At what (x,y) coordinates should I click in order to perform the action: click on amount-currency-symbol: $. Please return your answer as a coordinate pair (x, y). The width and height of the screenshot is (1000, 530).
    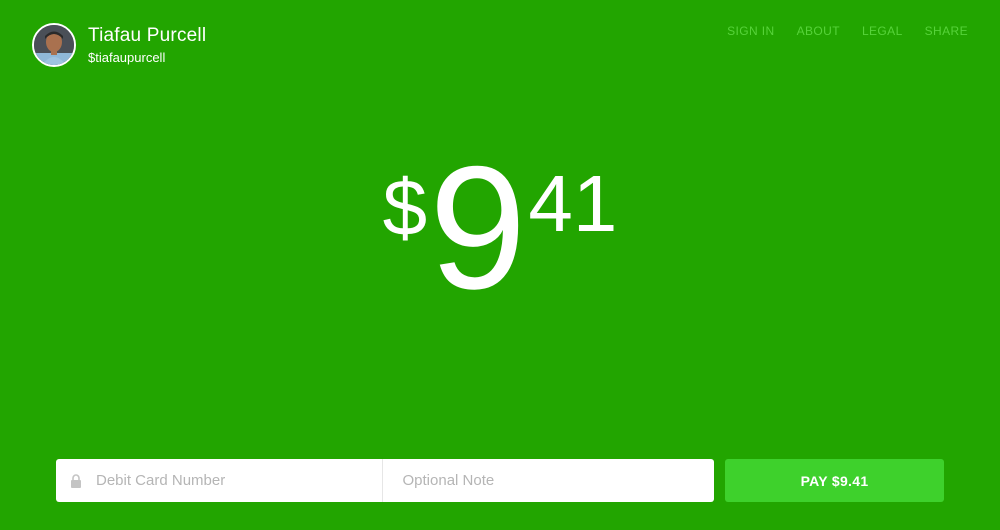
    Looking at the image, I should click on (405, 207).